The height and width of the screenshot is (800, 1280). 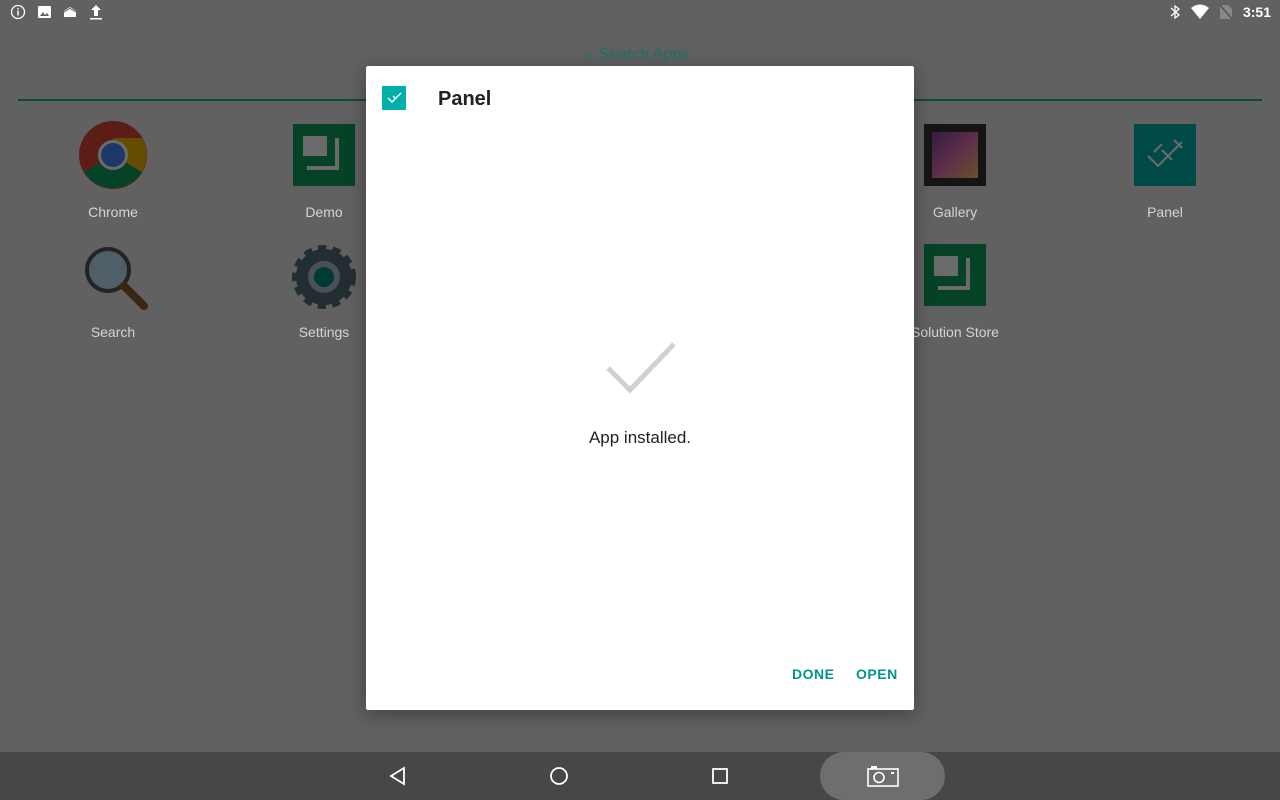 What do you see at coordinates (398, 776) in the screenshot?
I see `back-icon` at bounding box center [398, 776].